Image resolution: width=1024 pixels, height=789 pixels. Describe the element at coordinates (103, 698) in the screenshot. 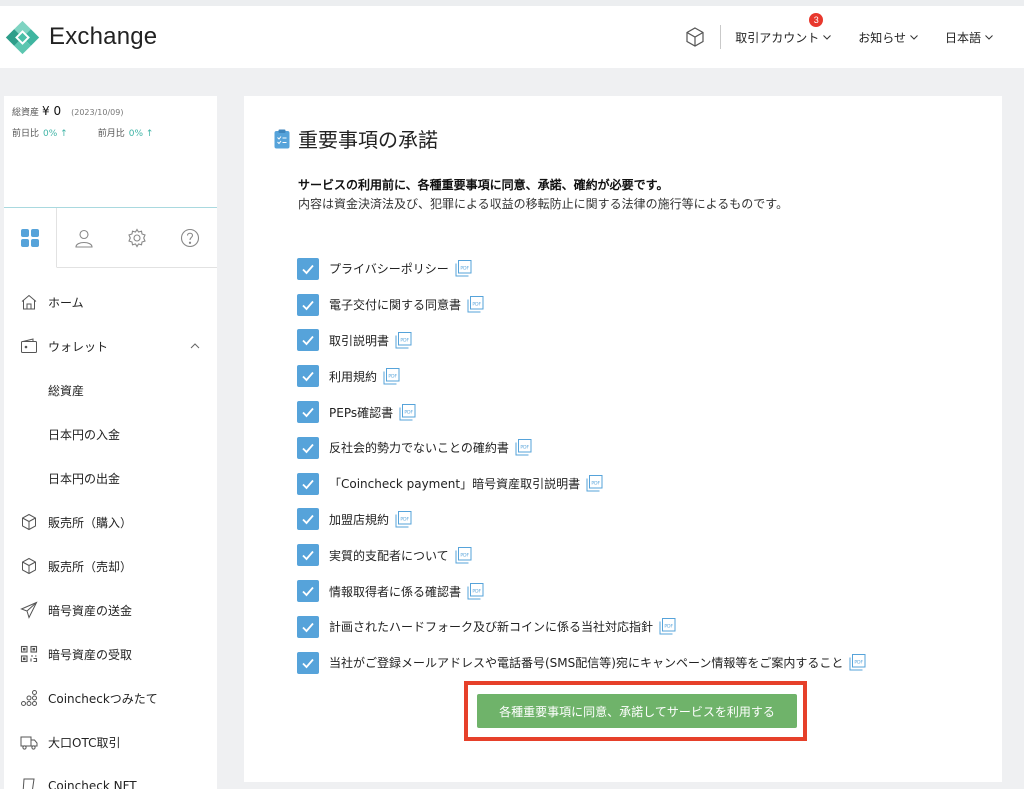

I see `sidebar-item-label: Coincheckつみたて` at that location.